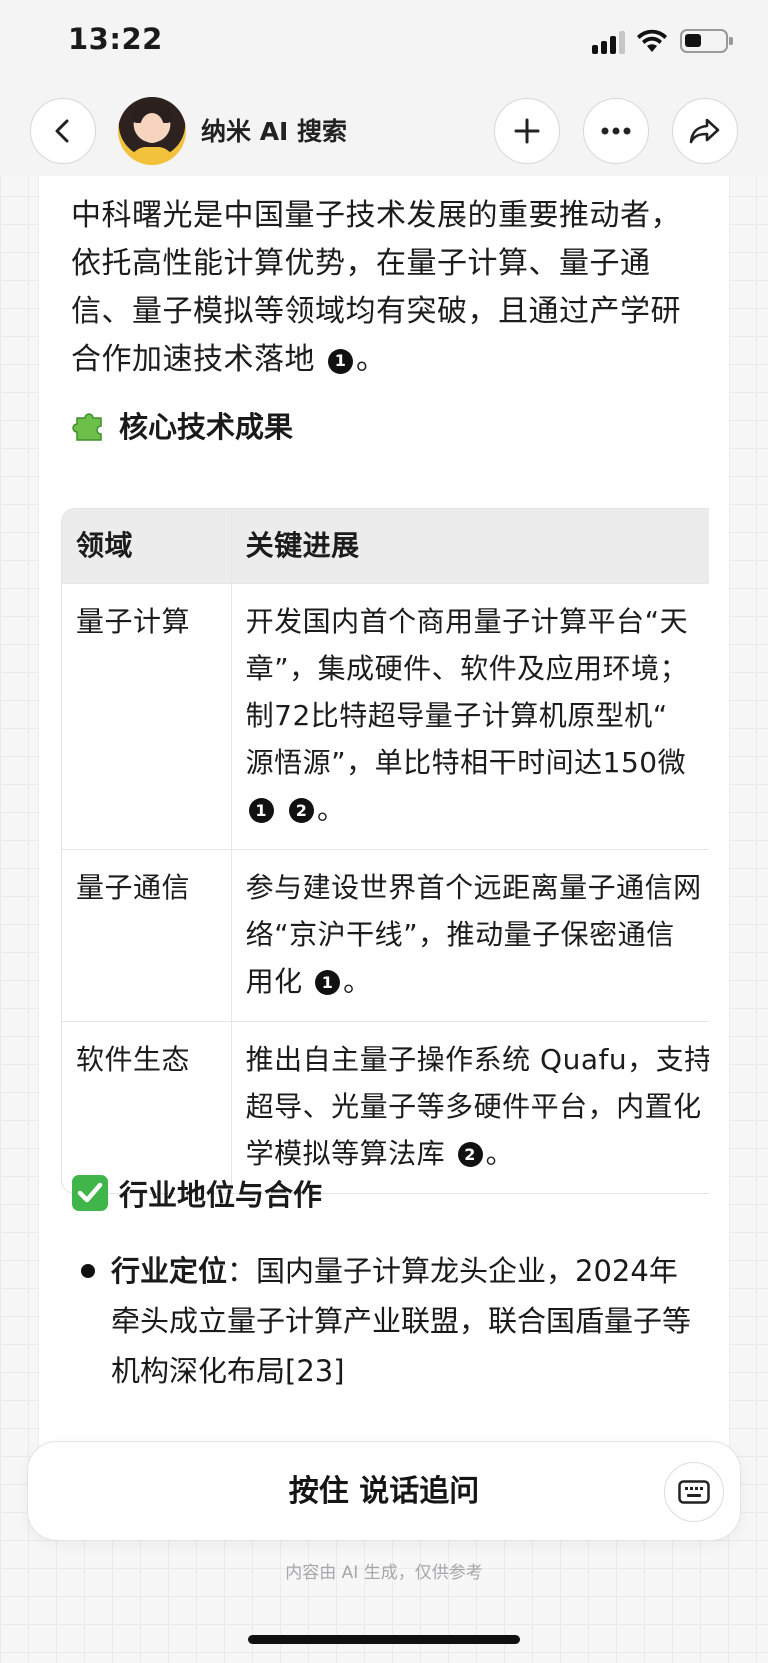  Describe the element at coordinates (384, 1573) in the screenshot. I see `ai-disclaimer: 内容由 AI 生成，仅供参考` at that location.